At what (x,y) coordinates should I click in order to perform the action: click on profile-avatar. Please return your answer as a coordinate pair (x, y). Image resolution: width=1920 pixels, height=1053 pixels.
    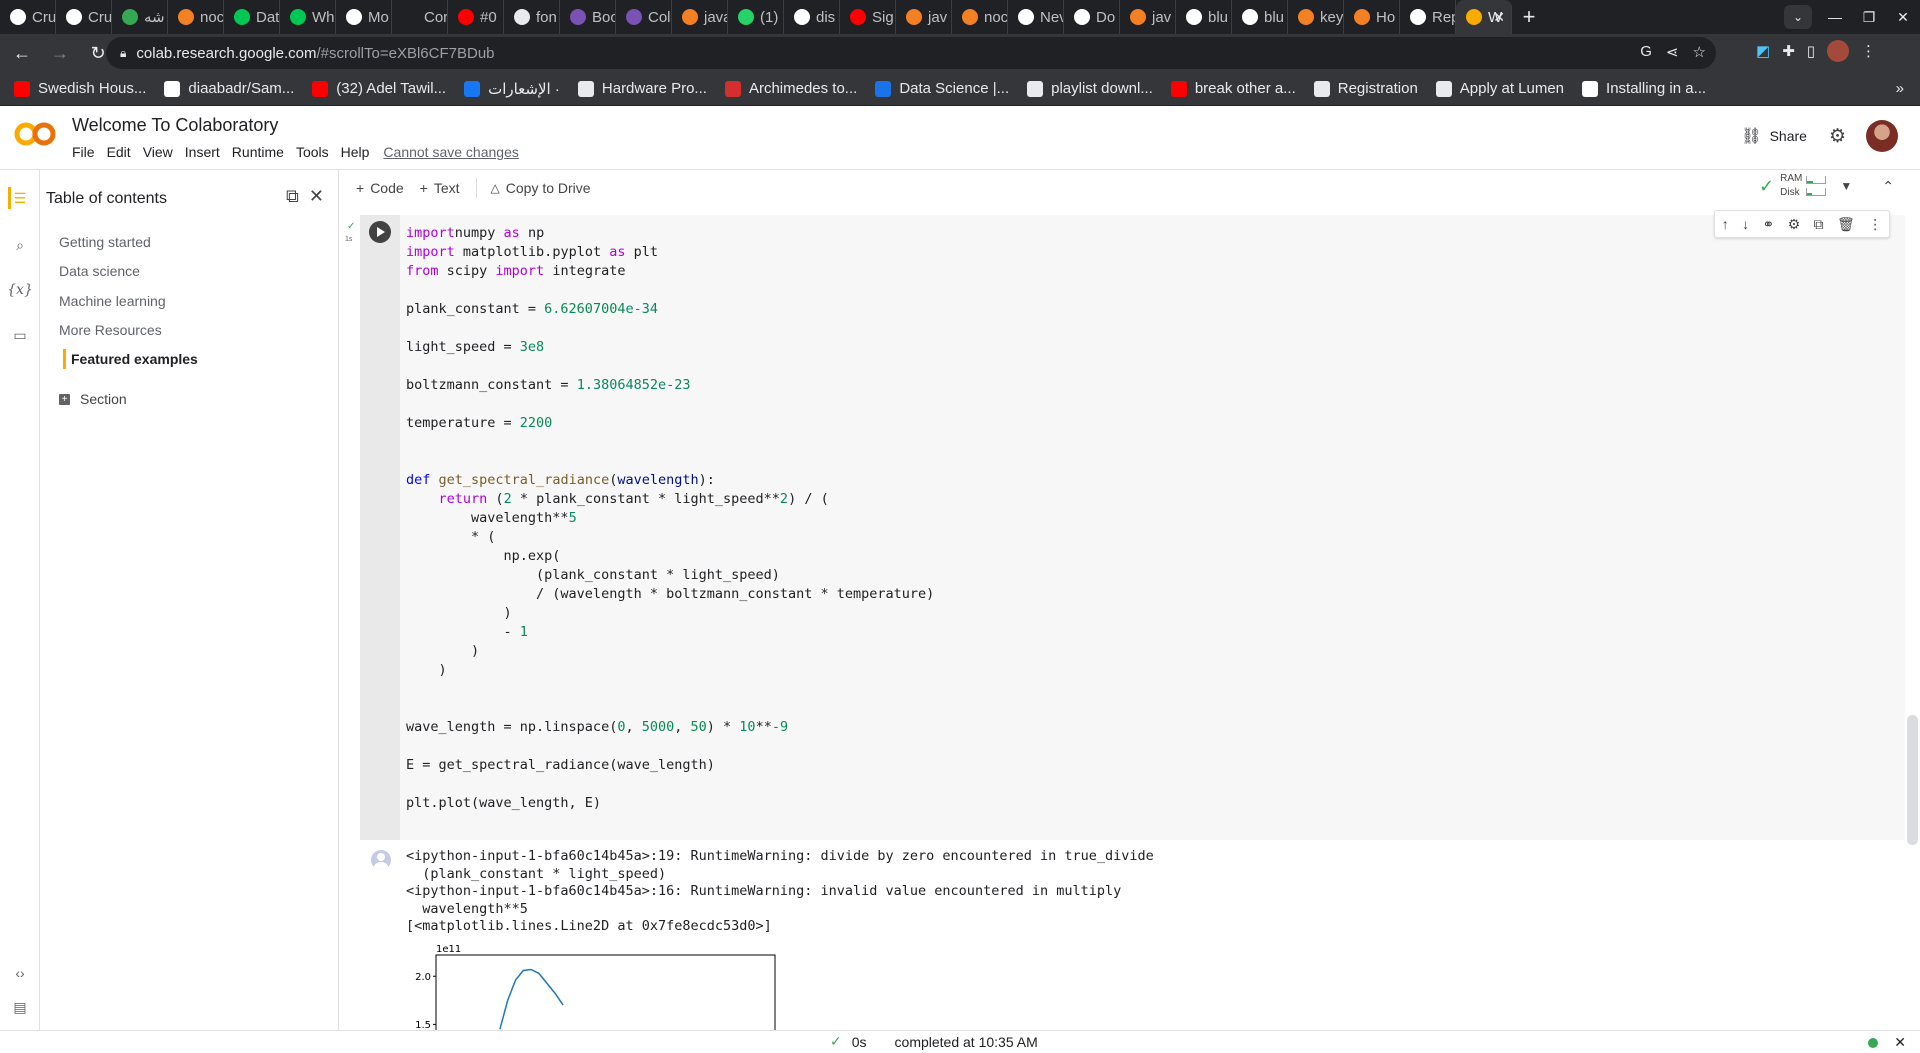
    Looking at the image, I should click on (1838, 51).